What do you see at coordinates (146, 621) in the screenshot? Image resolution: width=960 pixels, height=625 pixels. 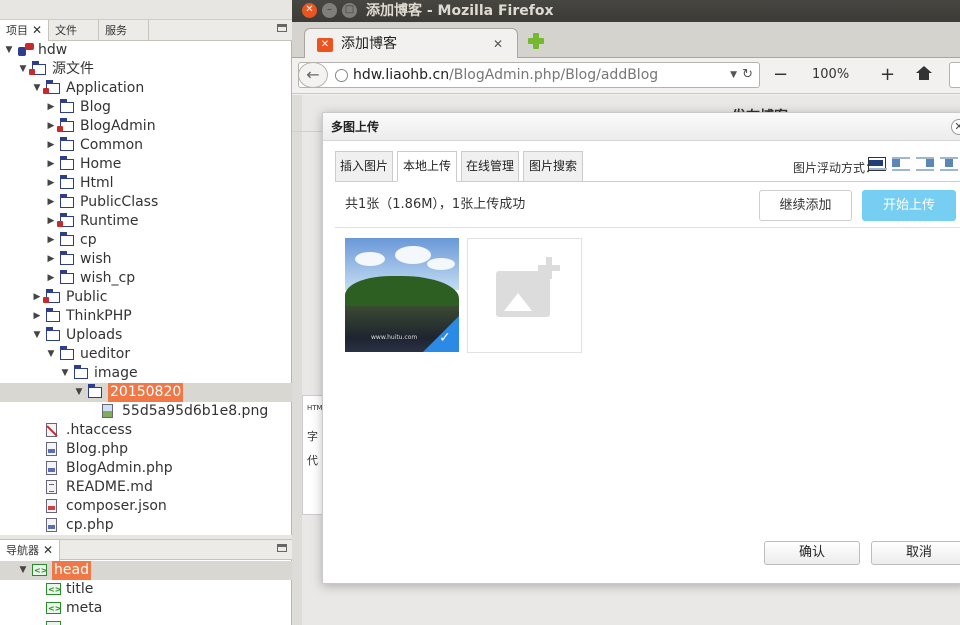 I see `tree-row` at bounding box center [146, 621].